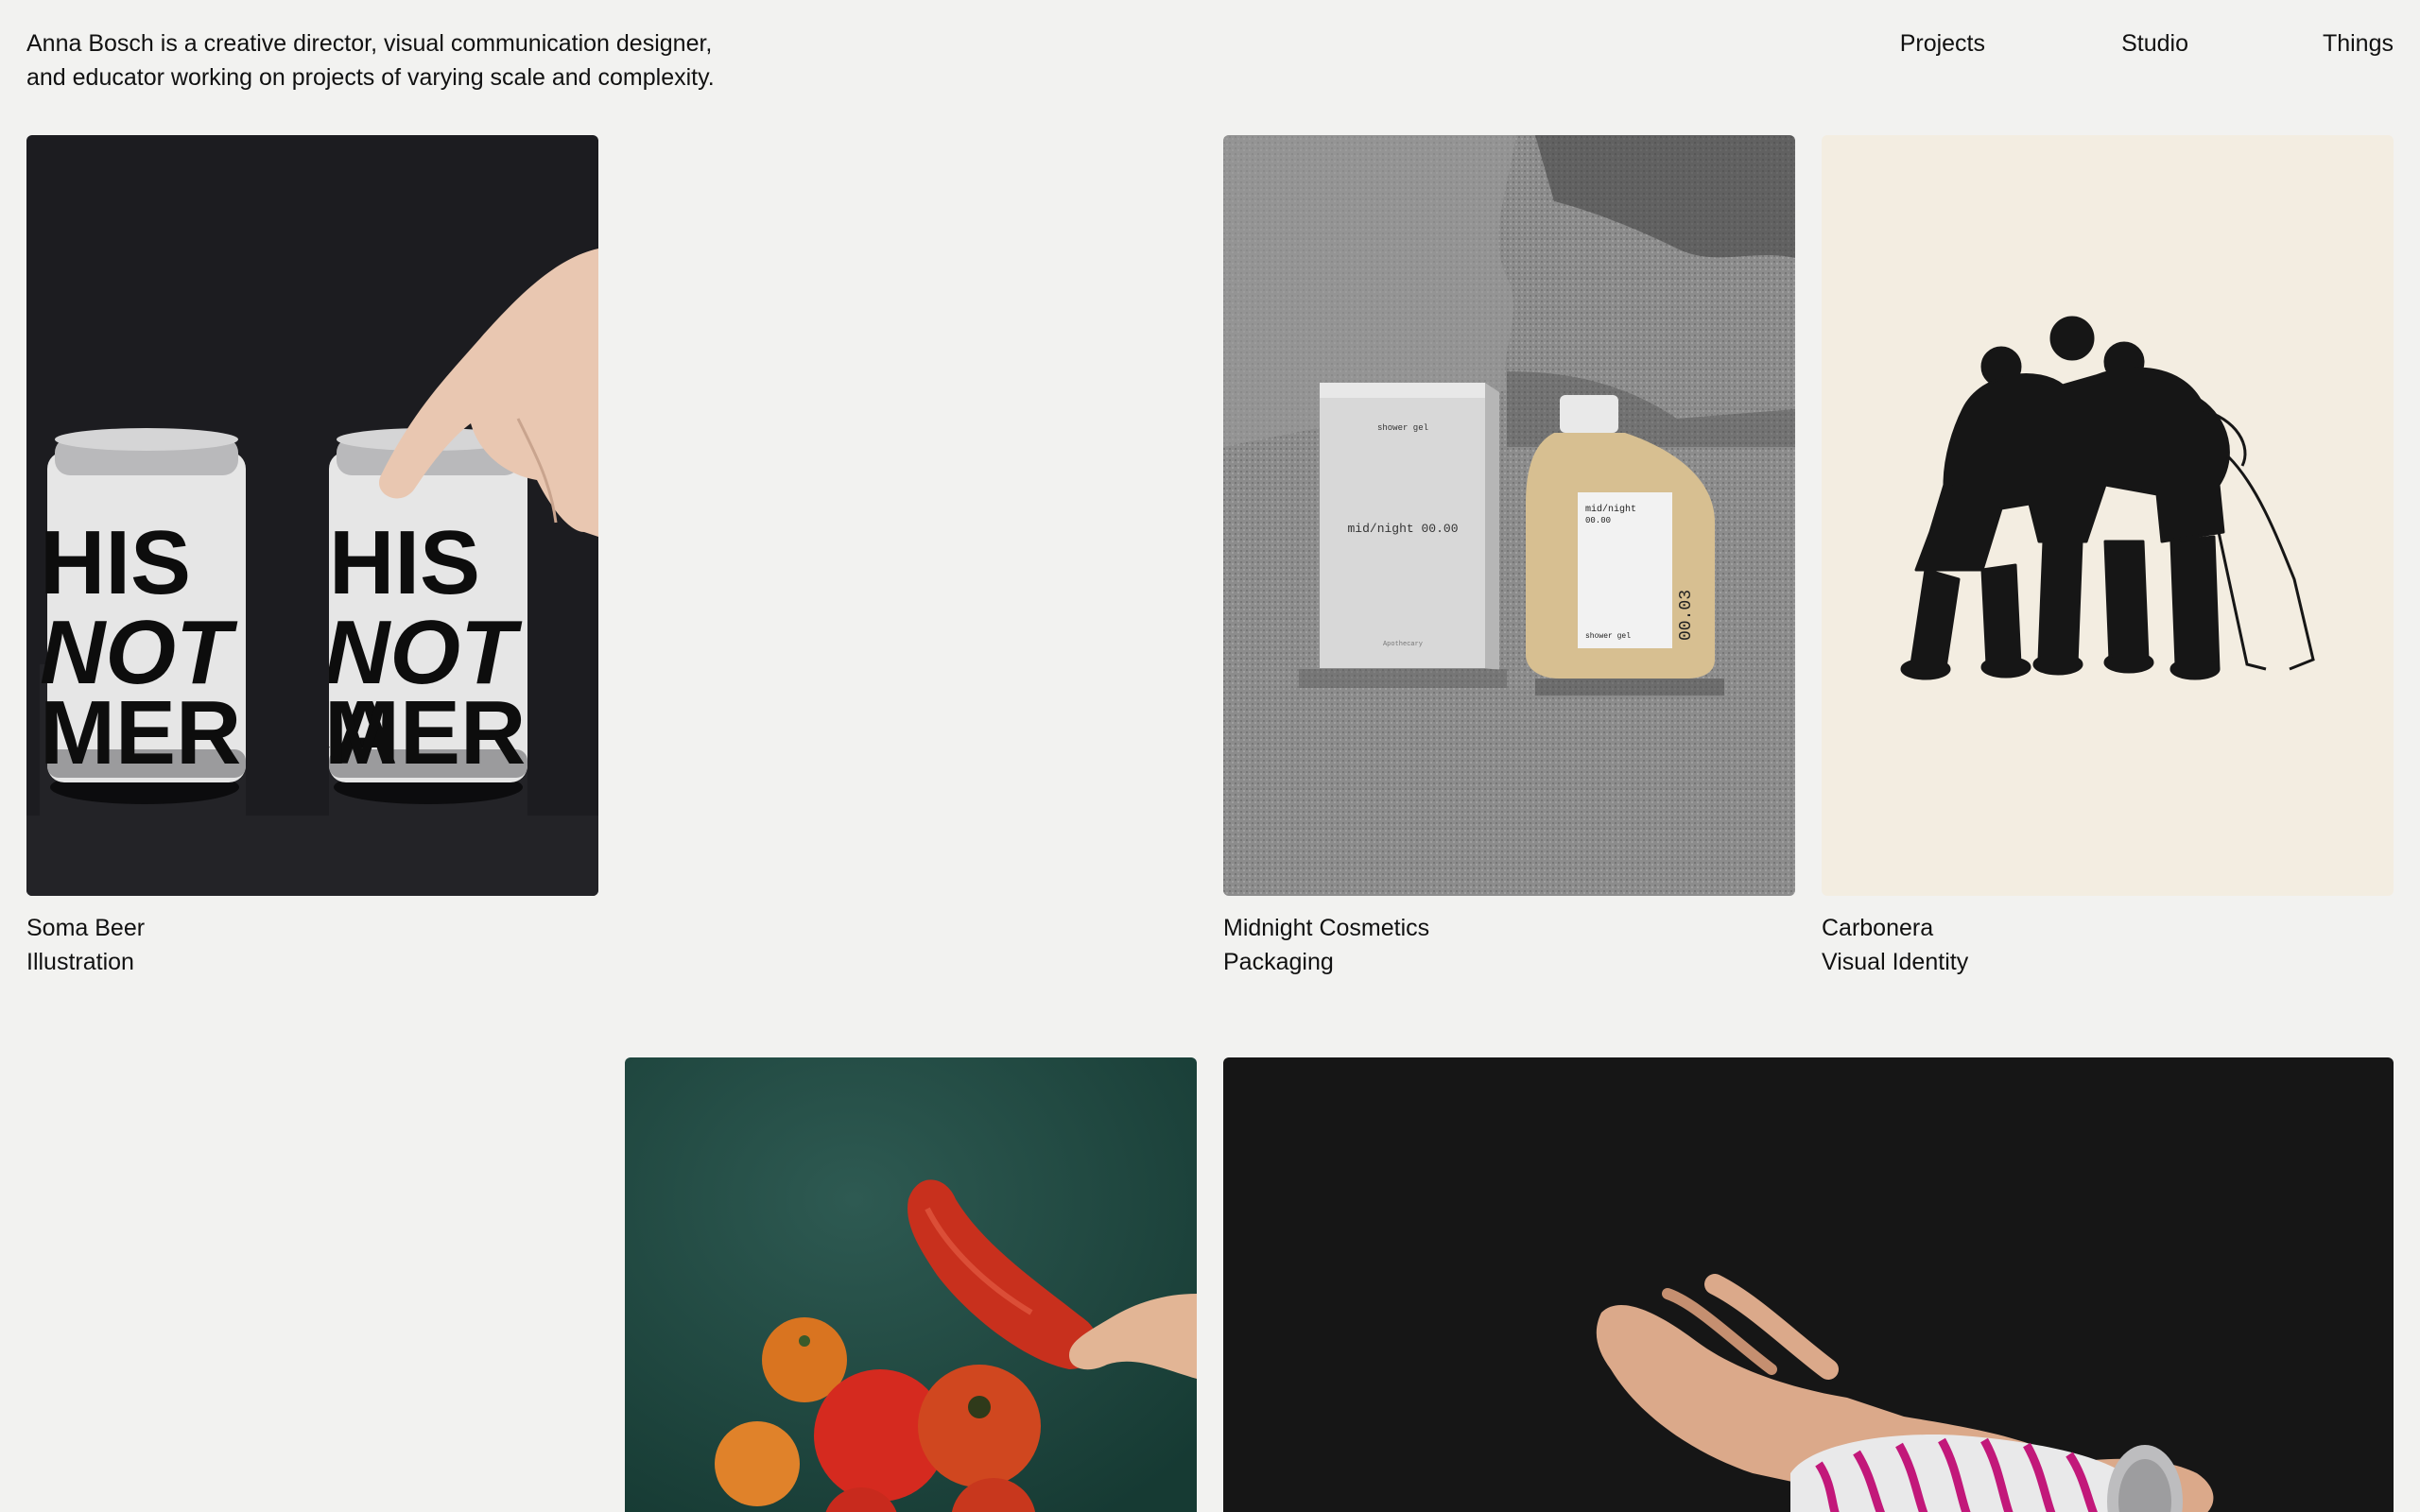 The width and height of the screenshot is (2420, 1512). What do you see at coordinates (2359, 43) in the screenshot?
I see `nav-link-things: Things` at bounding box center [2359, 43].